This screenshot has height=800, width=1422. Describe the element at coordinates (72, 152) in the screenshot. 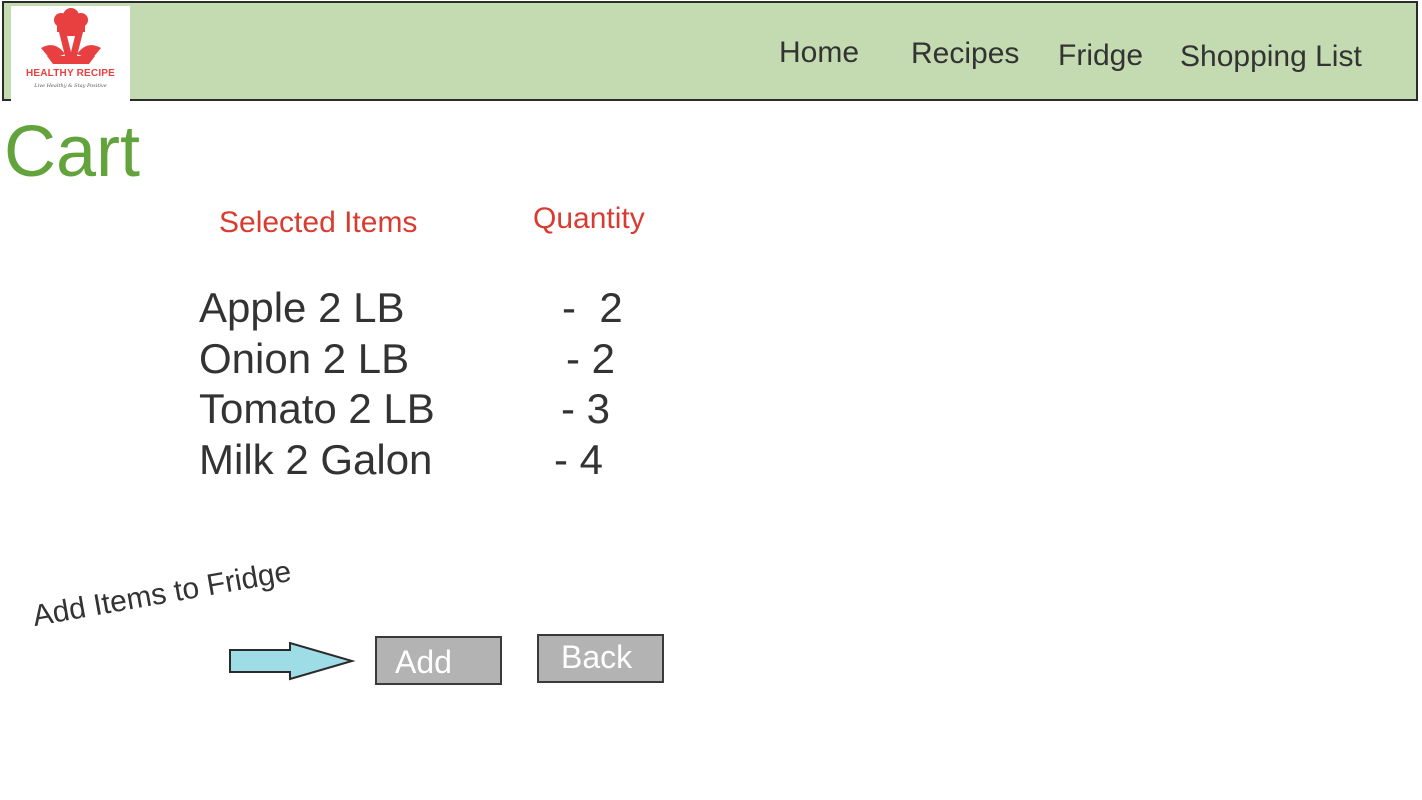

I see `page-title: Cart` at that location.